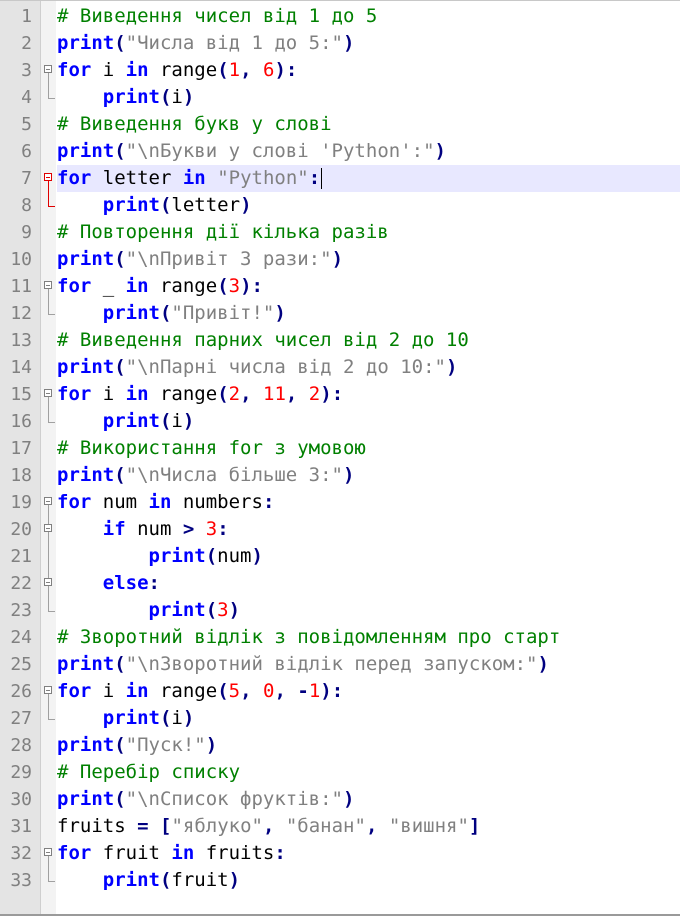 This screenshot has height=916, width=680. I want to click on code-line: 9 # Повторення дії кілька разів, so click(340, 232).